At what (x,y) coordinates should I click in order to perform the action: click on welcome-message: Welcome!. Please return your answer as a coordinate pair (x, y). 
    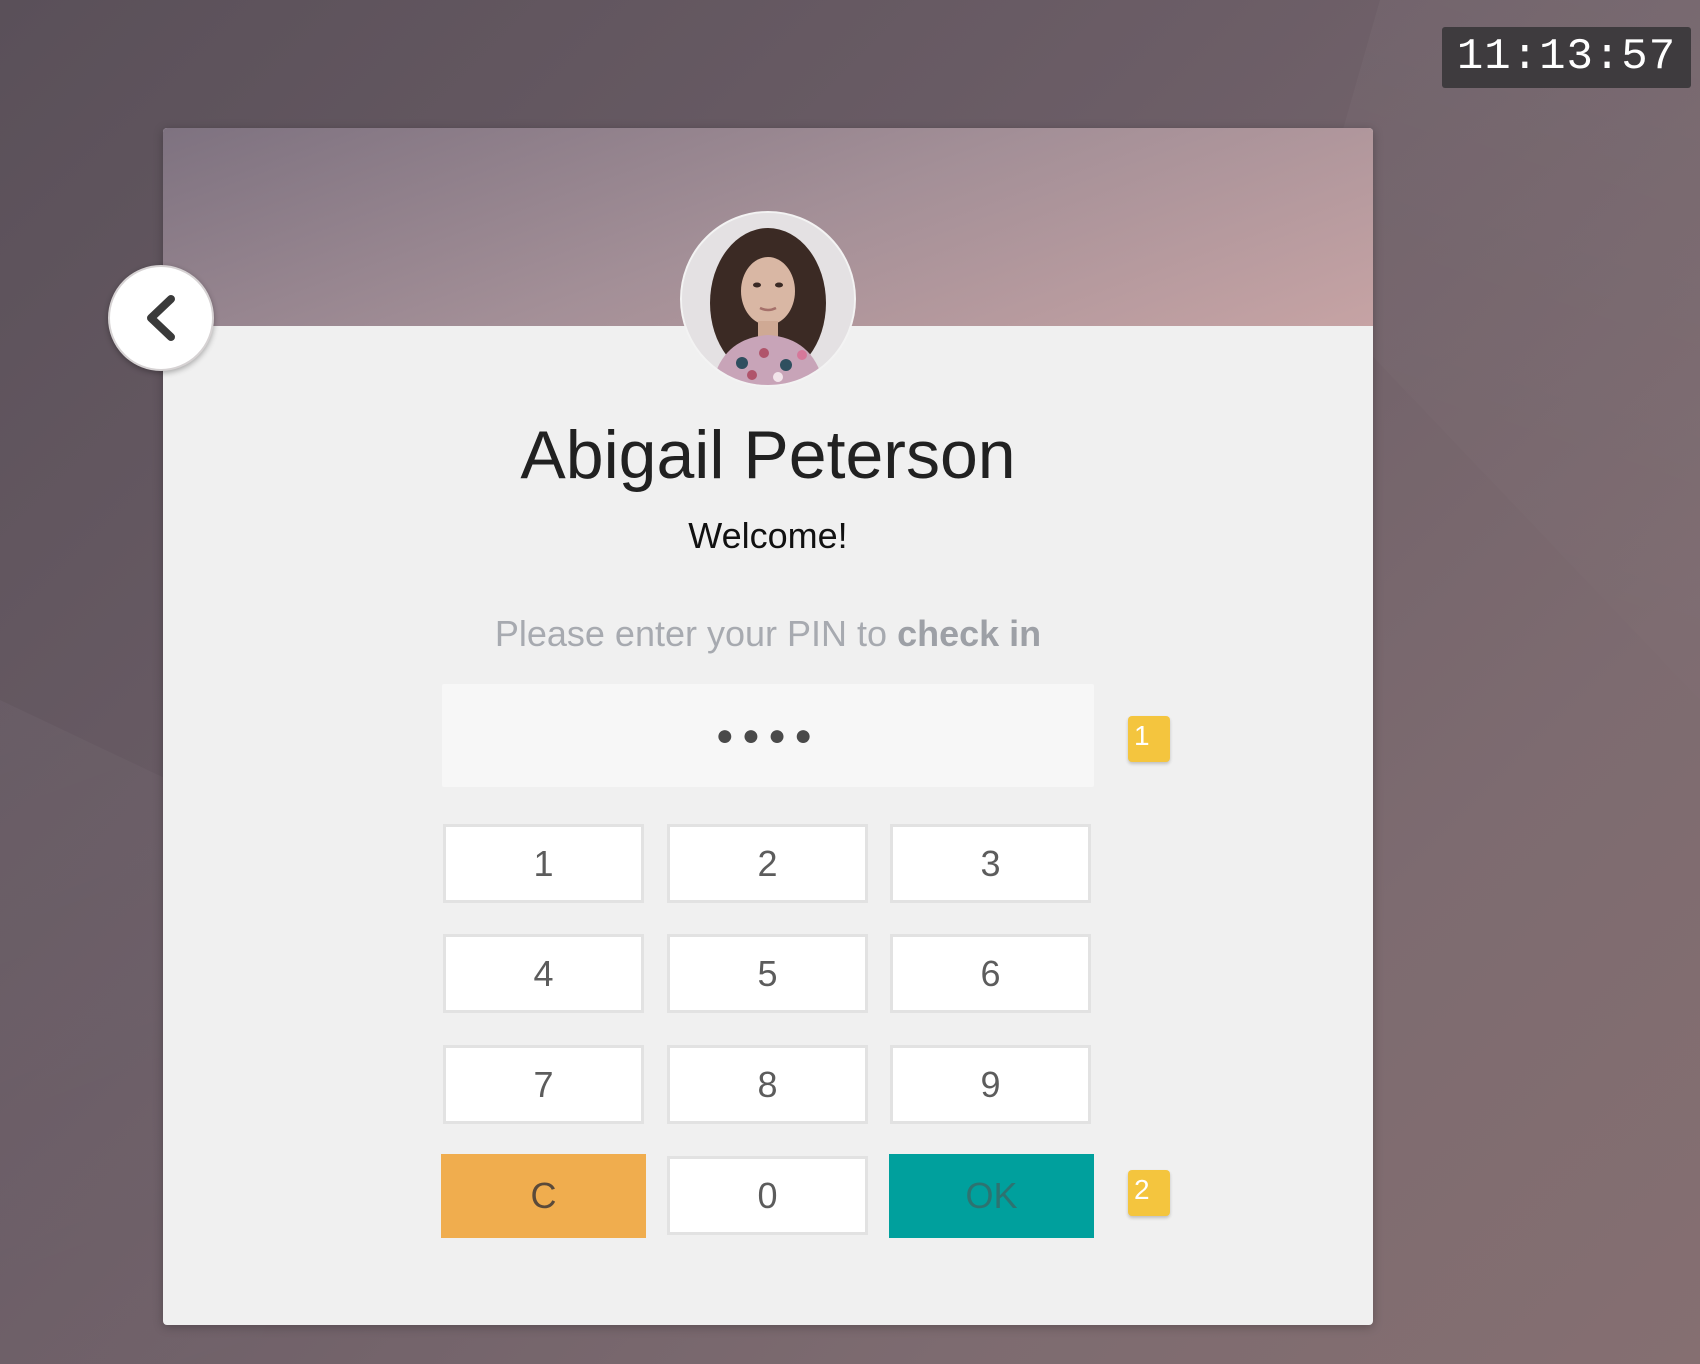
    Looking at the image, I should click on (768, 535).